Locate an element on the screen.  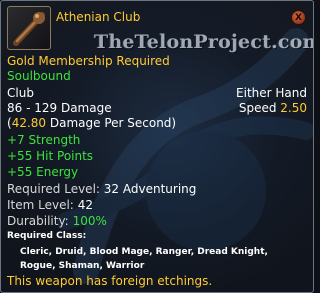
dps-value: 42.80 is located at coordinates (29, 123).